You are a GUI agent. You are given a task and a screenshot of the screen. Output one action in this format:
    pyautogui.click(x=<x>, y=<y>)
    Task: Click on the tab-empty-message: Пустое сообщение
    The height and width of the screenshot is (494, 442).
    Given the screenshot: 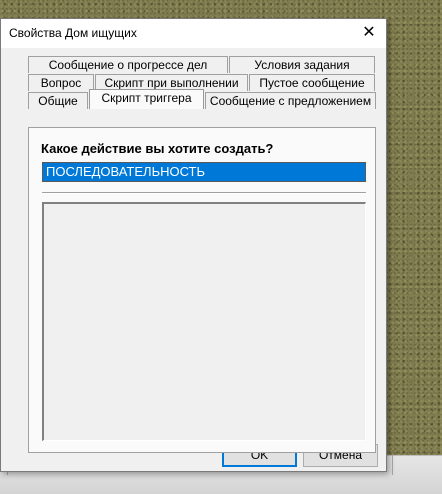 What is the action you would take?
    pyautogui.click(x=312, y=82)
    